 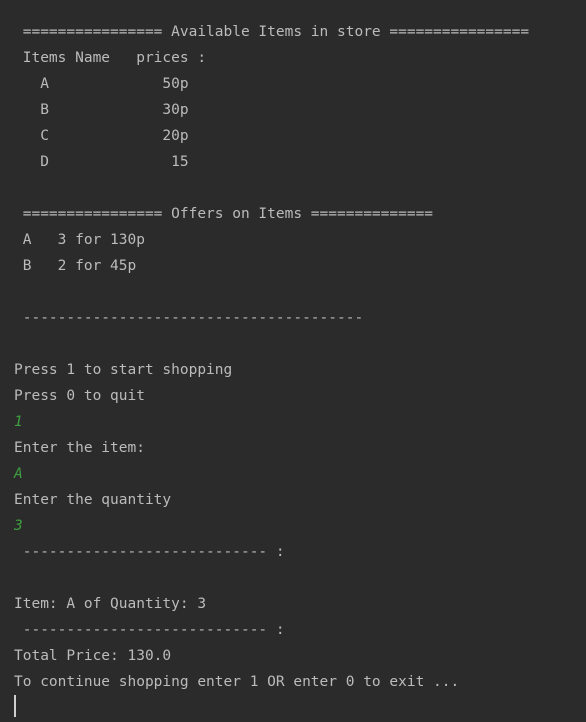 I want to click on user-input-choice: 1, so click(x=18, y=422).